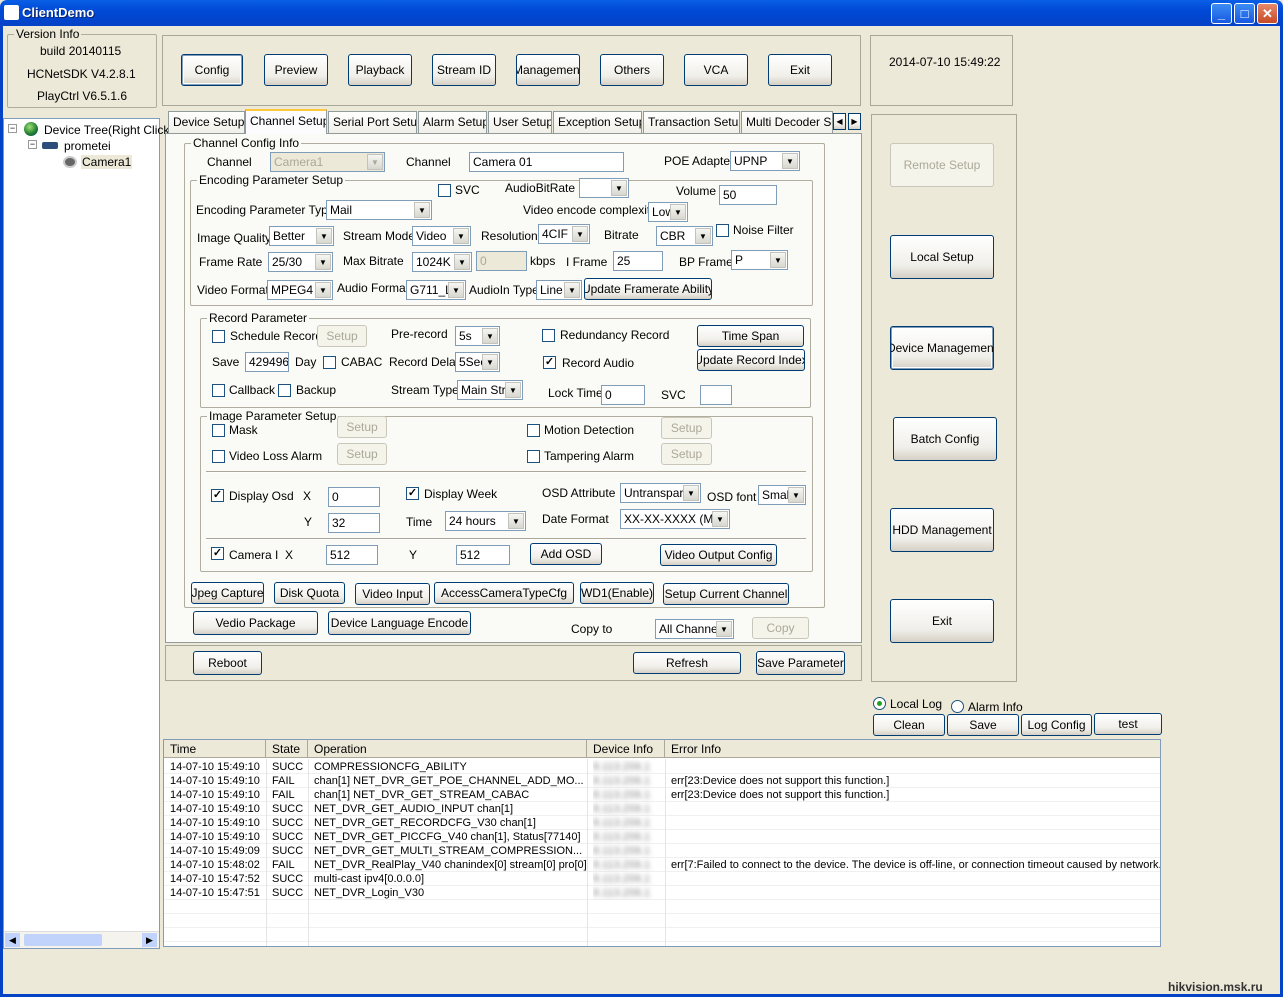  Describe the element at coordinates (750, 336) in the screenshot. I see `time-span-button: Time Span` at that location.